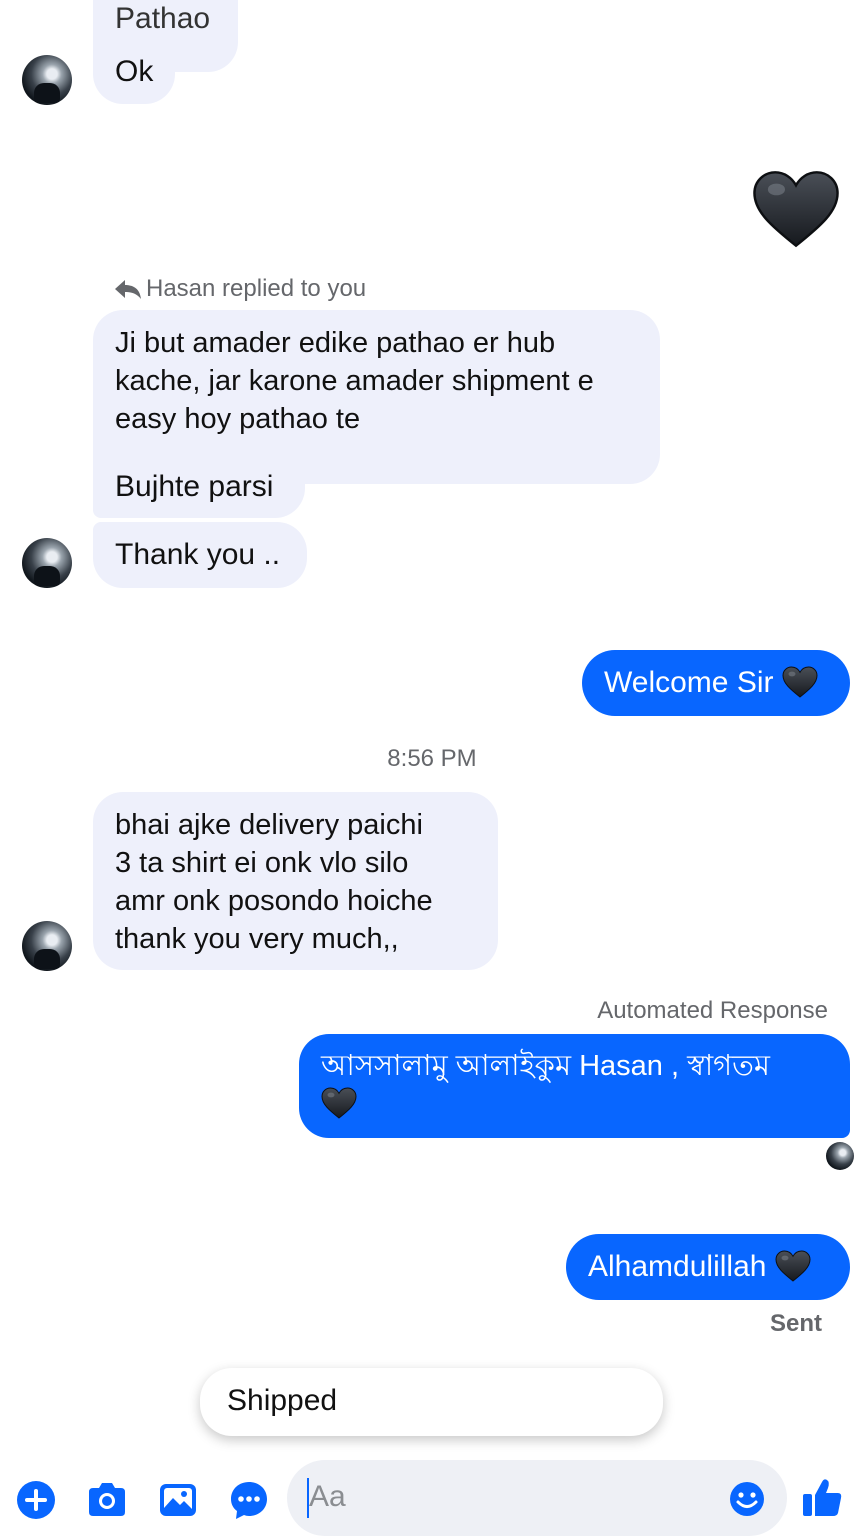 This screenshot has width=864, height=1536. What do you see at coordinates (262, 863) in the screenshot?
I see `message-line: 3 ta shirt ei onk vlo silo` at bounding box center [262, 863].